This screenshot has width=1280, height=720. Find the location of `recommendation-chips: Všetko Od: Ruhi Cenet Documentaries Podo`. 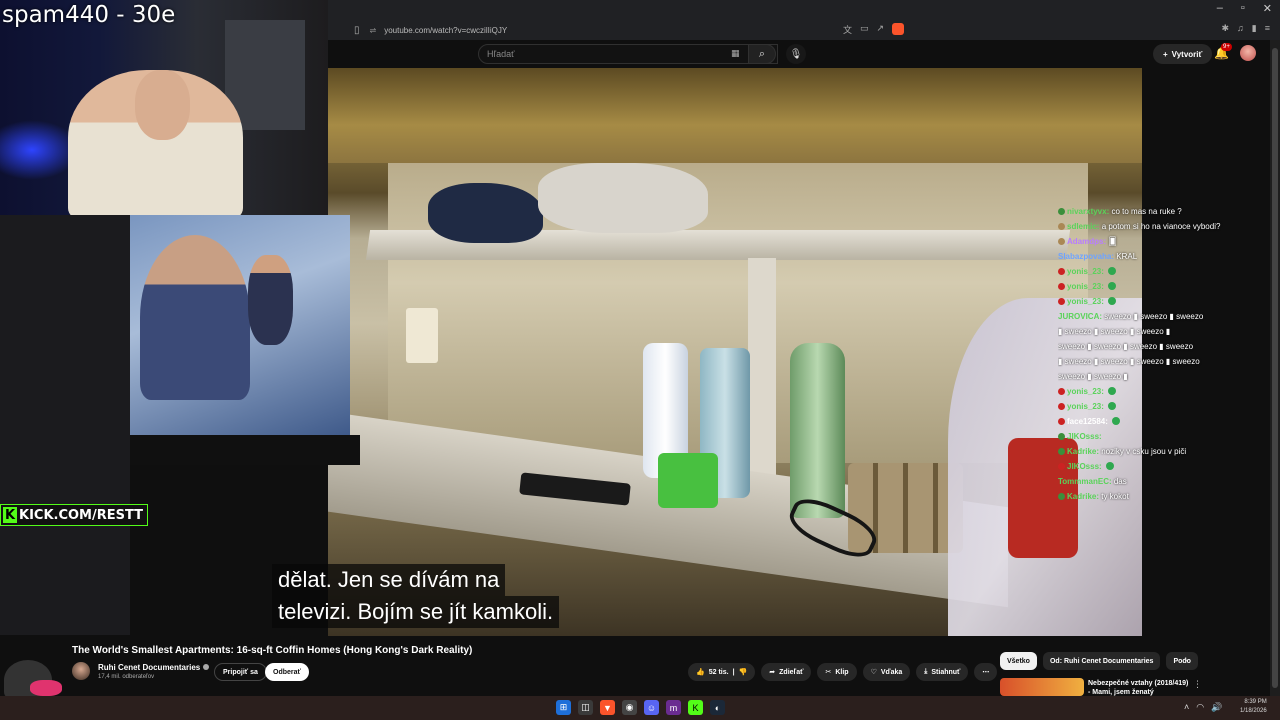

recommendation-chips: Všetko Od: Ruhi Cenet Documentaries Podo is located at coordinates (1099, 661).